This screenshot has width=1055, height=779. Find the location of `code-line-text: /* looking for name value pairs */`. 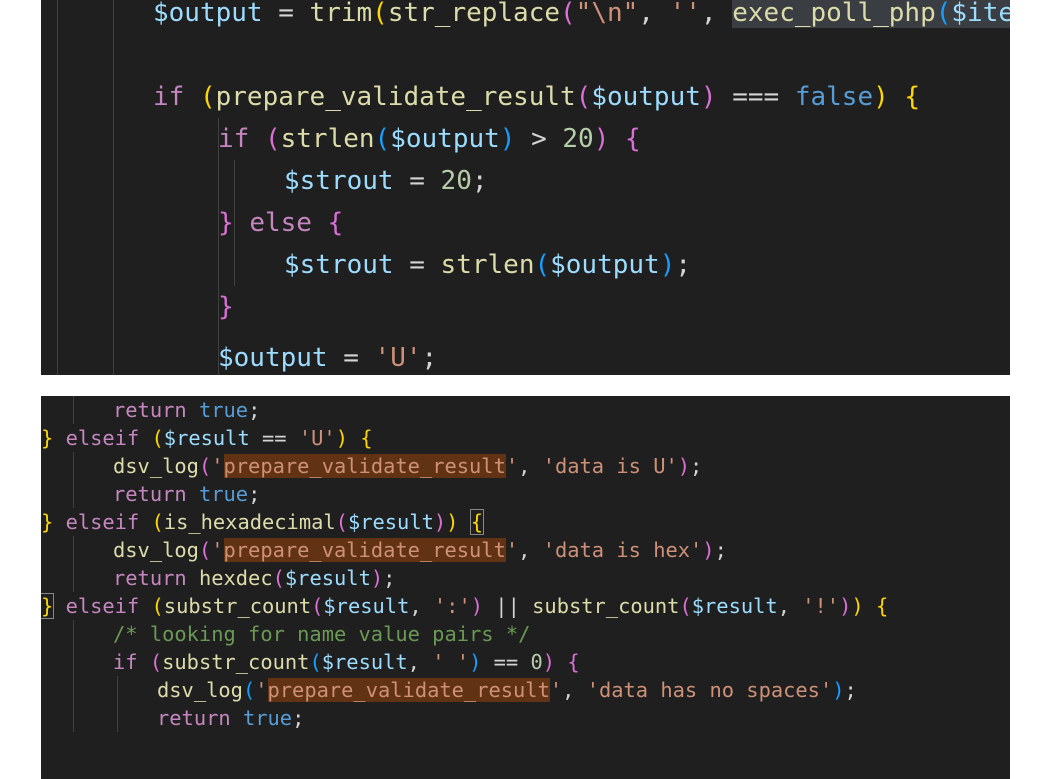

code-line-text: /* looking for name value pairs */ is located at coordinates (321, 634).